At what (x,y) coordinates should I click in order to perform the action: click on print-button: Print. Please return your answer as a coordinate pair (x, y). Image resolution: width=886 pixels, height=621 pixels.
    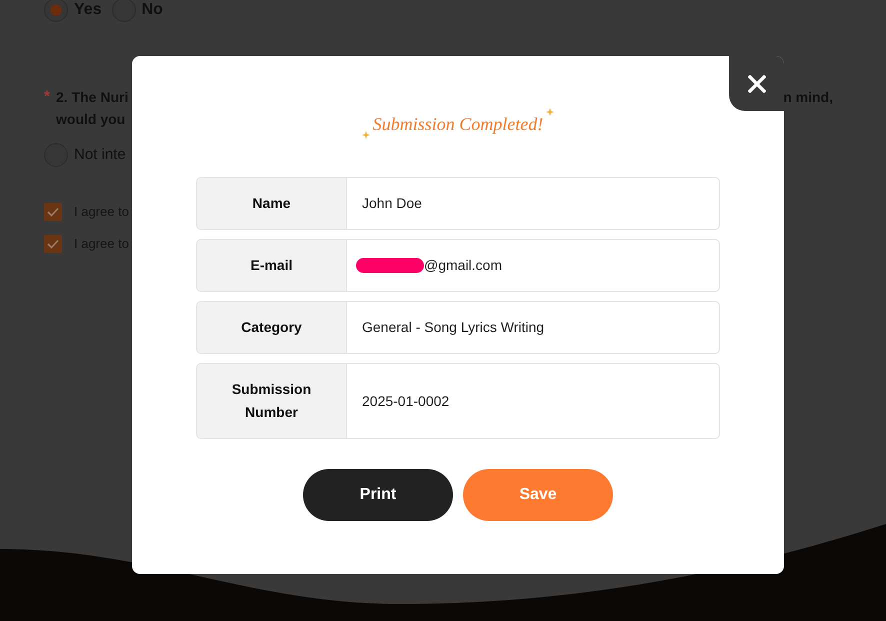
    Looking at the image, I should click on (378, 495).